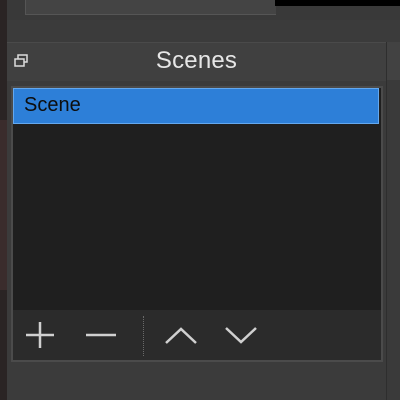 This screenshot has height=400, width=400. I want to click on top-panel-edge, so click(203, 10).